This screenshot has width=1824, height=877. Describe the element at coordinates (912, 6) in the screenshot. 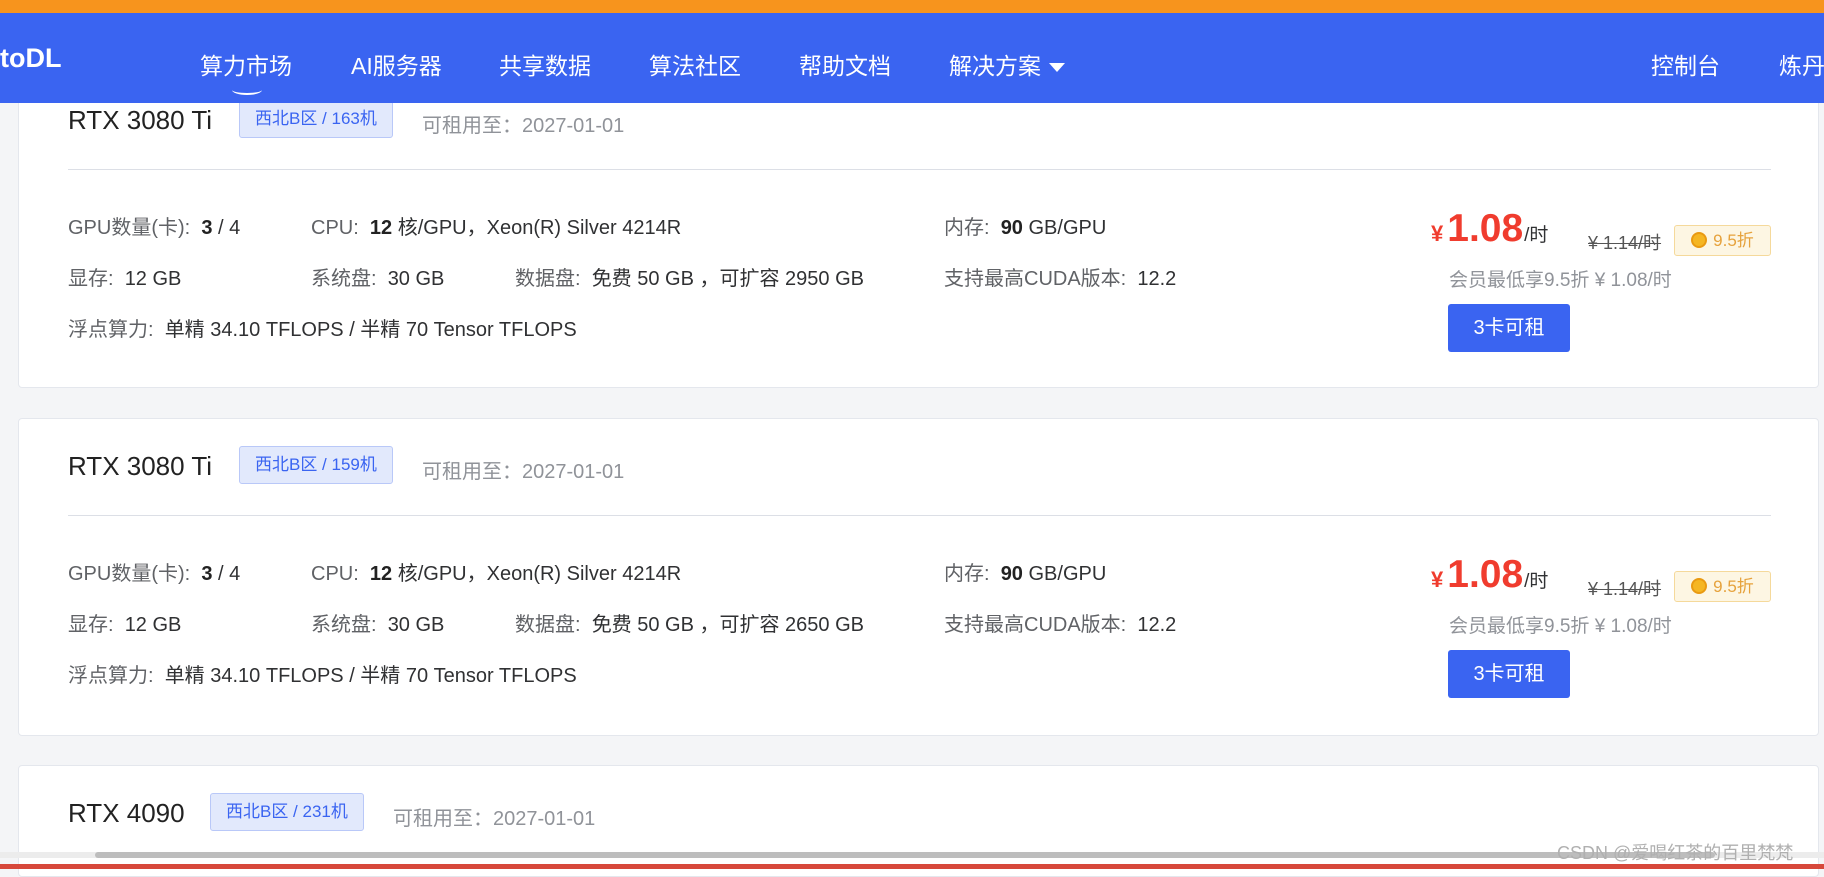

I see `browser-top-strip` at that location.